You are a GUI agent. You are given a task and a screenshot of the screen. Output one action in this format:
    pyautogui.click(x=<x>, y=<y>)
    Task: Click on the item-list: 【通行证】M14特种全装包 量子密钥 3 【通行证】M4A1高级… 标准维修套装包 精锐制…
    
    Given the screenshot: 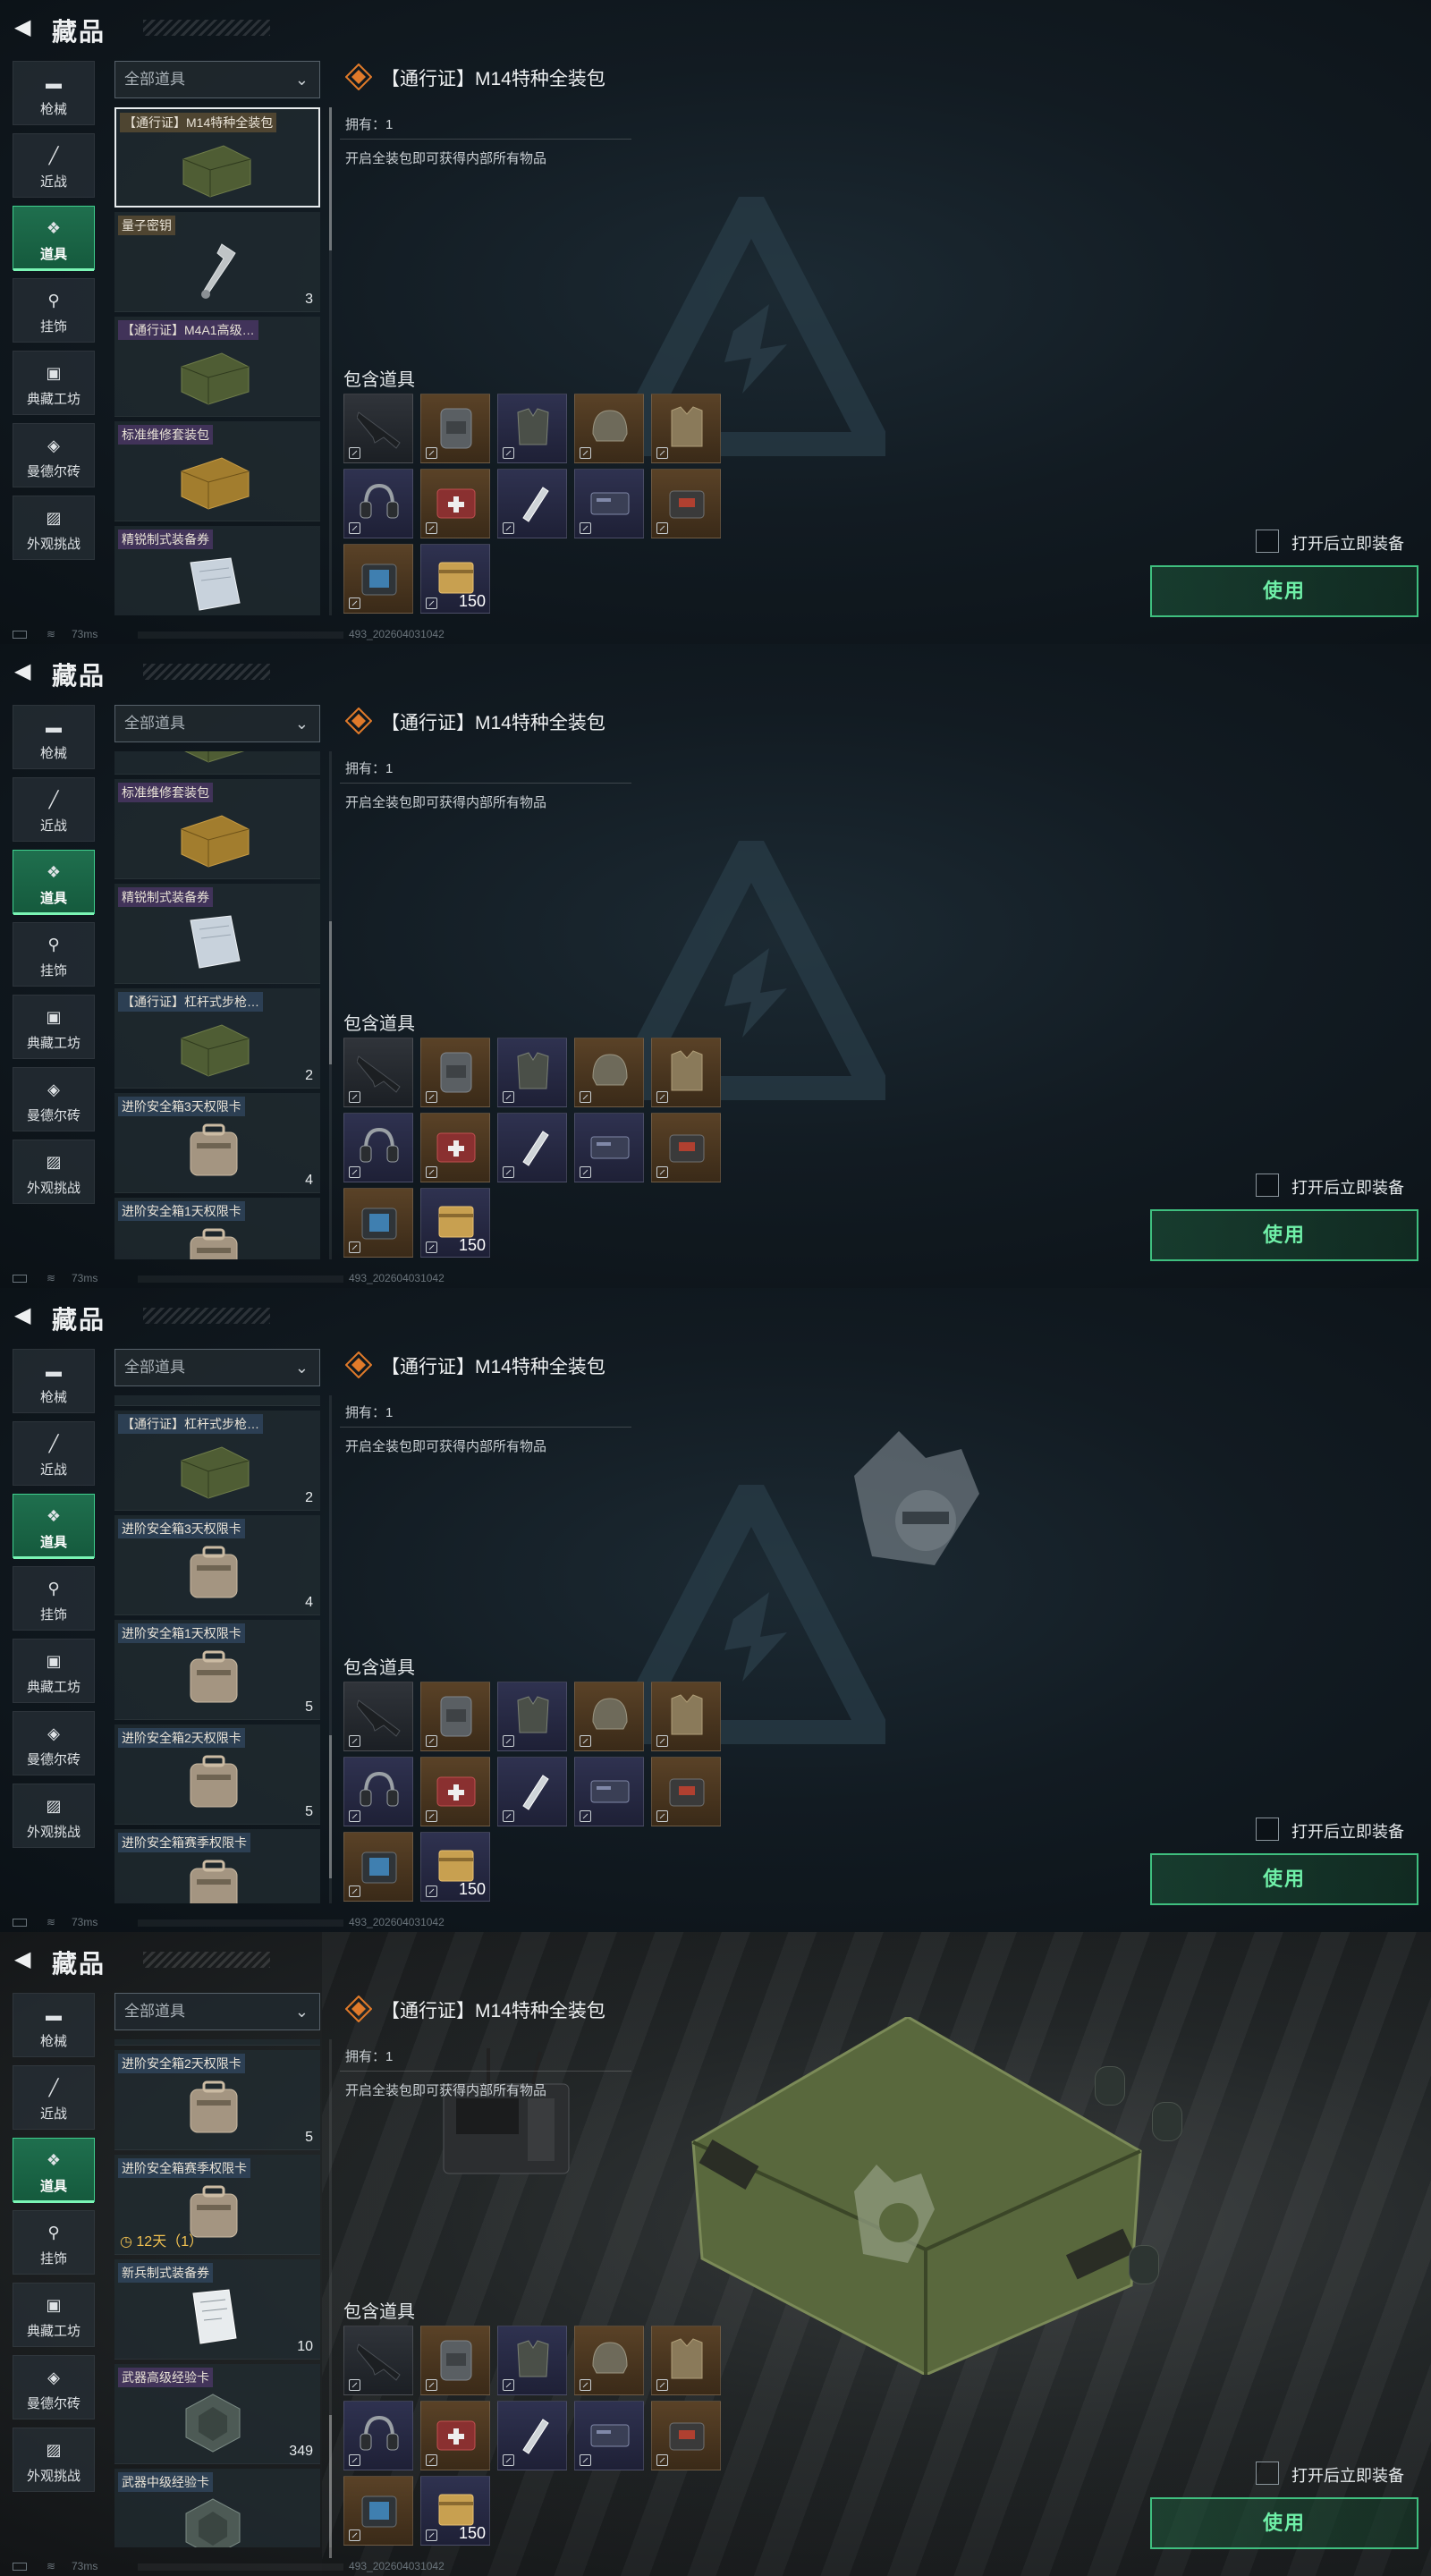 What is the action you would take?
    pyautogui.click(x=217, y=361)
    